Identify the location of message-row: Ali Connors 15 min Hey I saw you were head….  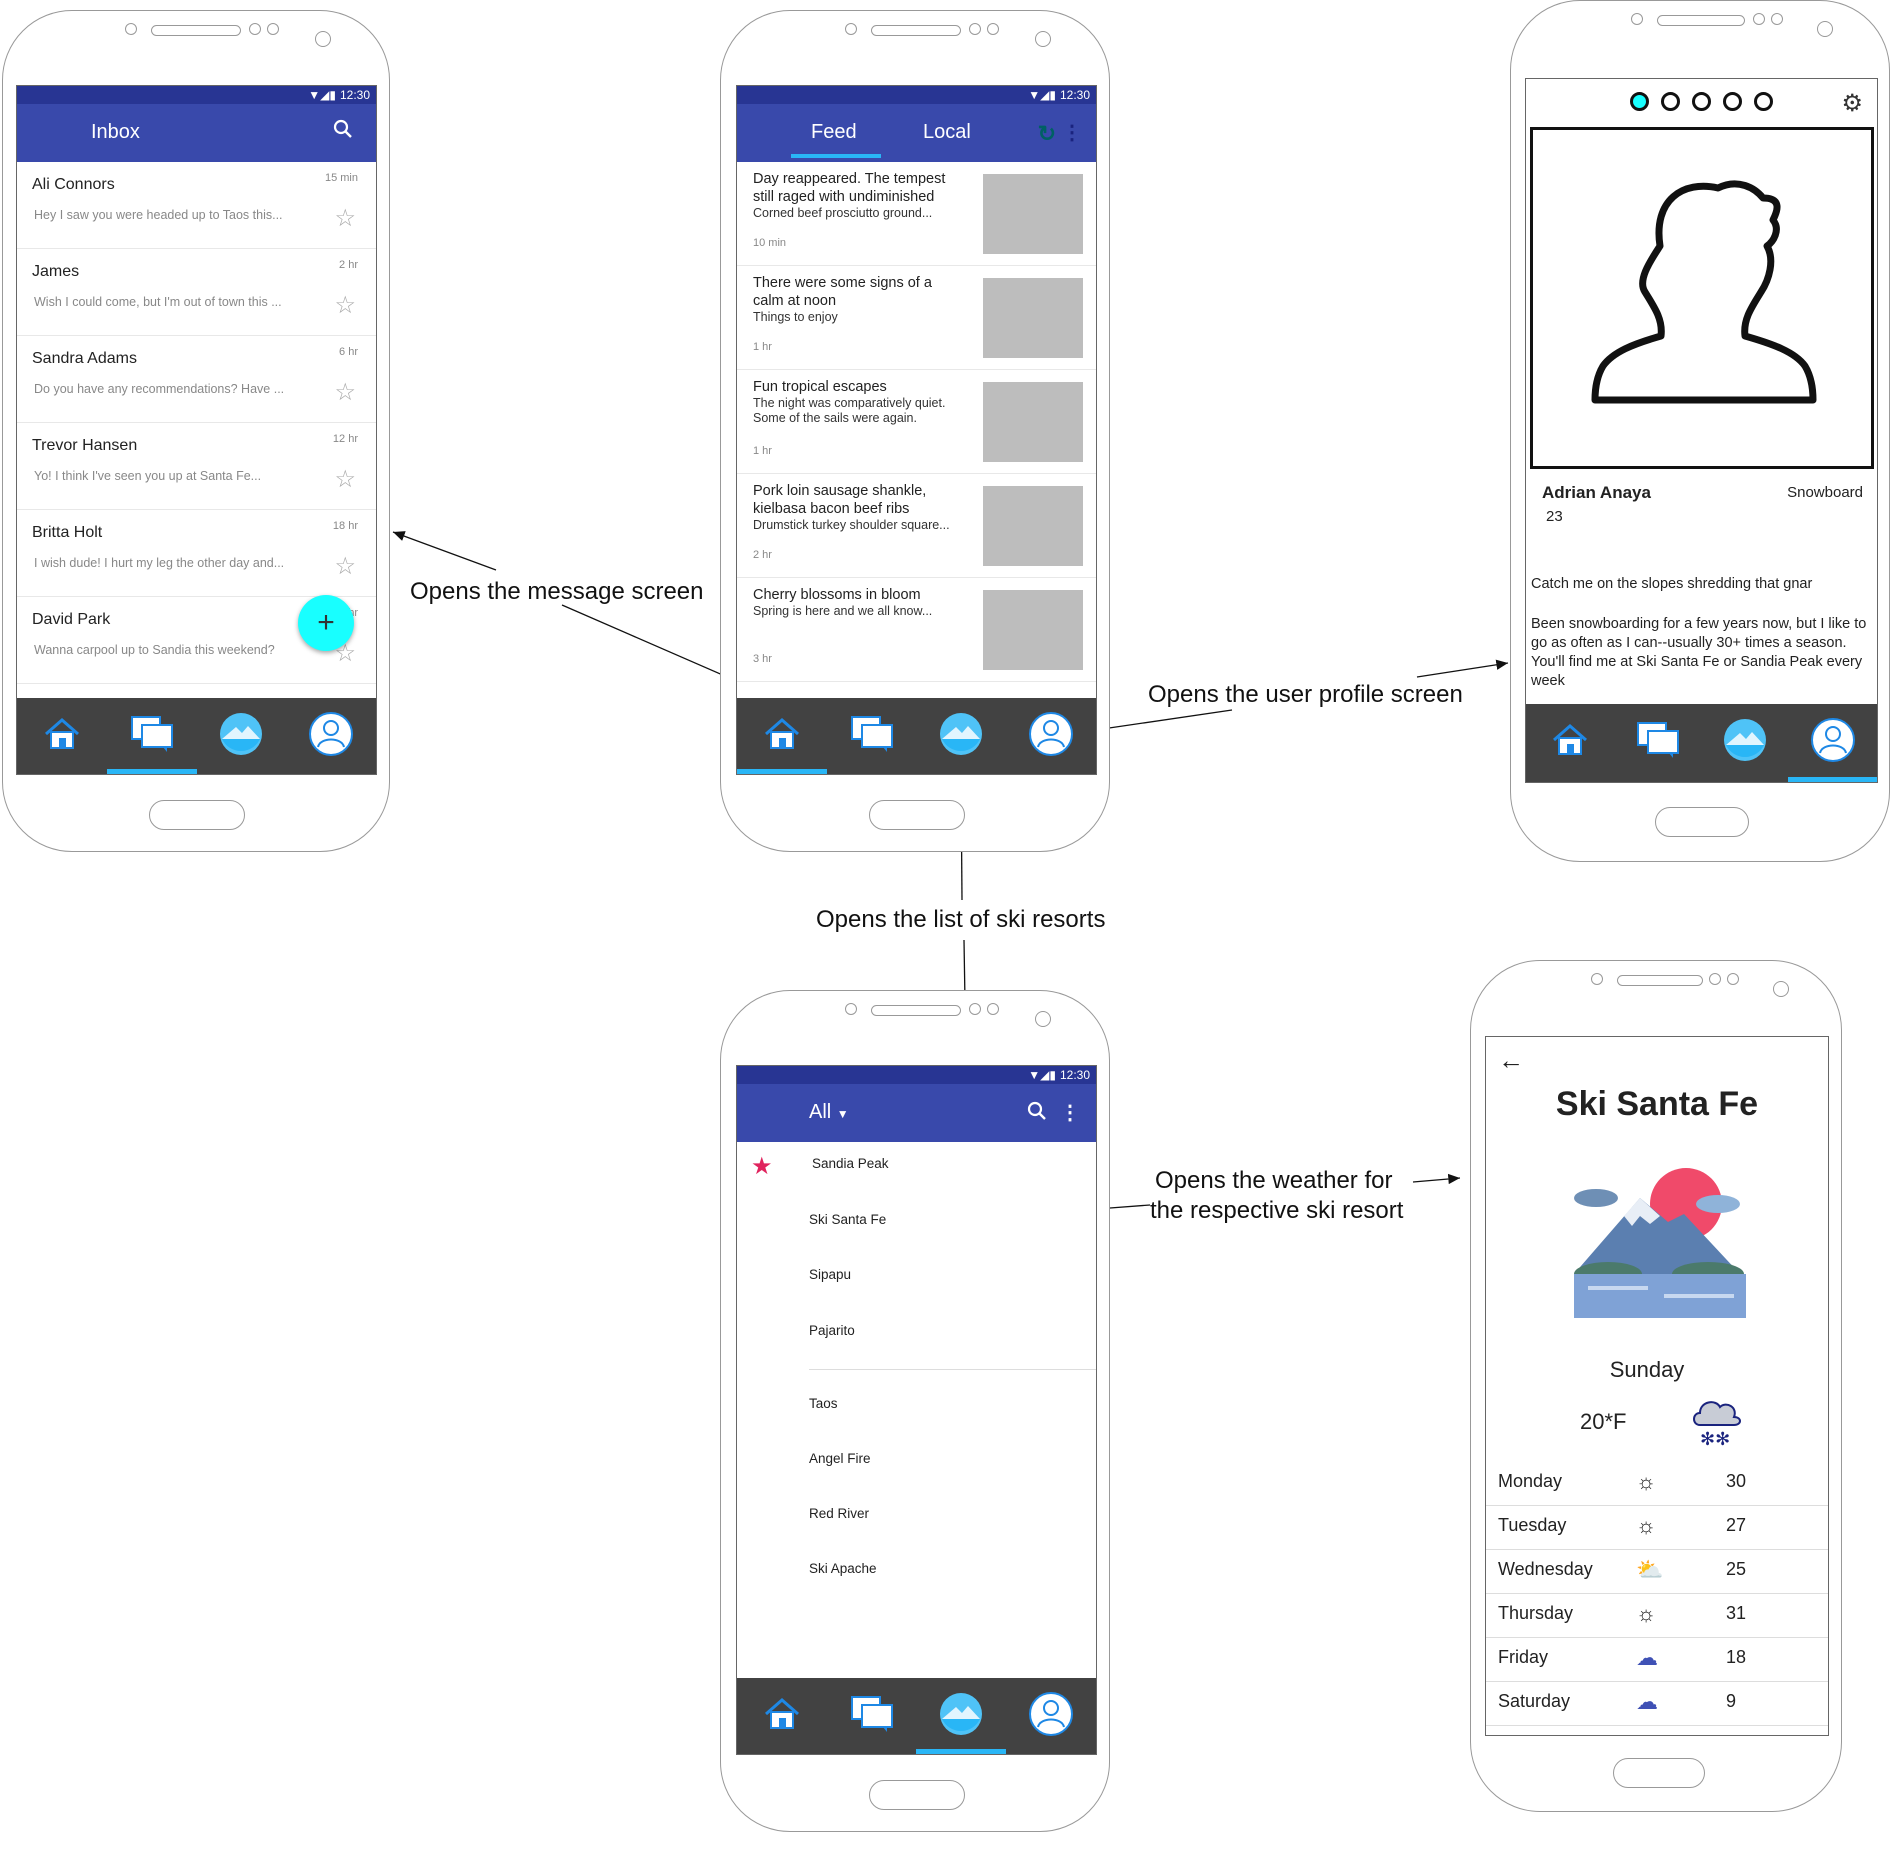
(196, 205).